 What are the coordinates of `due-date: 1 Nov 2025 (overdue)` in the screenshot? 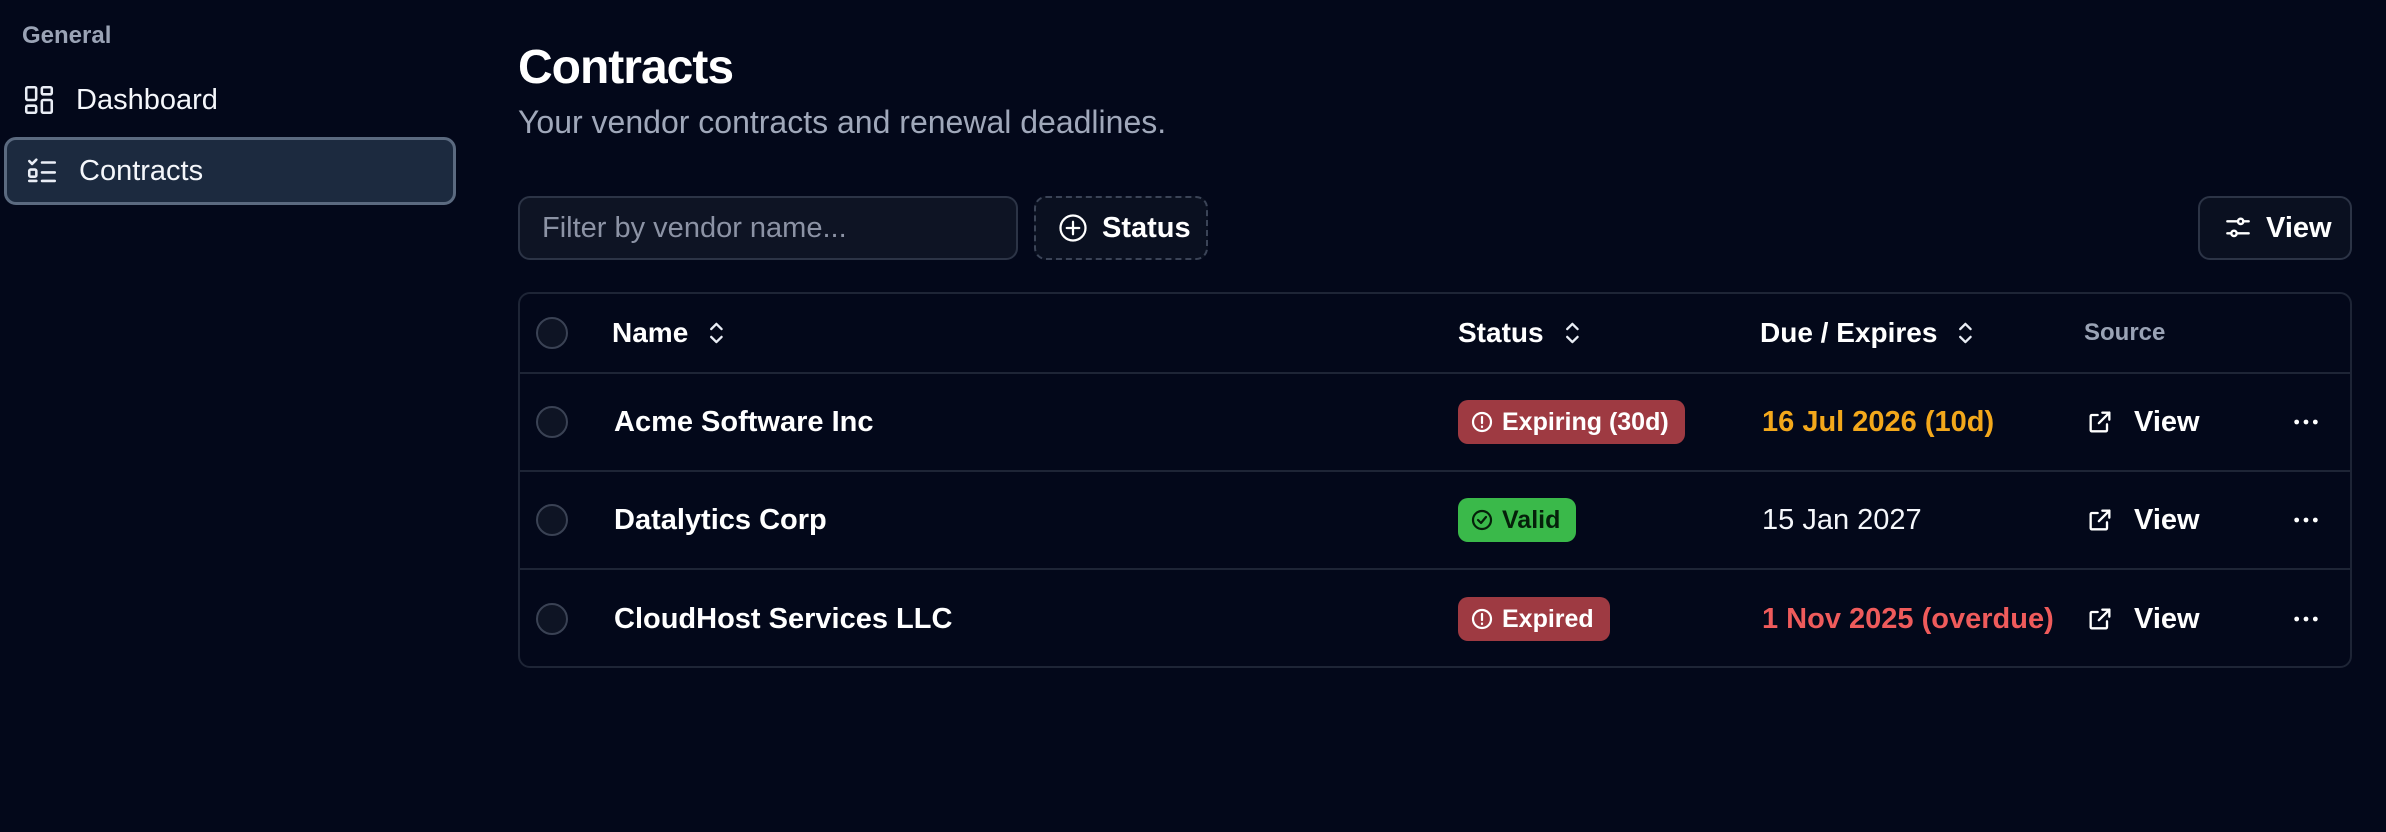 It's located at (1908, 618).